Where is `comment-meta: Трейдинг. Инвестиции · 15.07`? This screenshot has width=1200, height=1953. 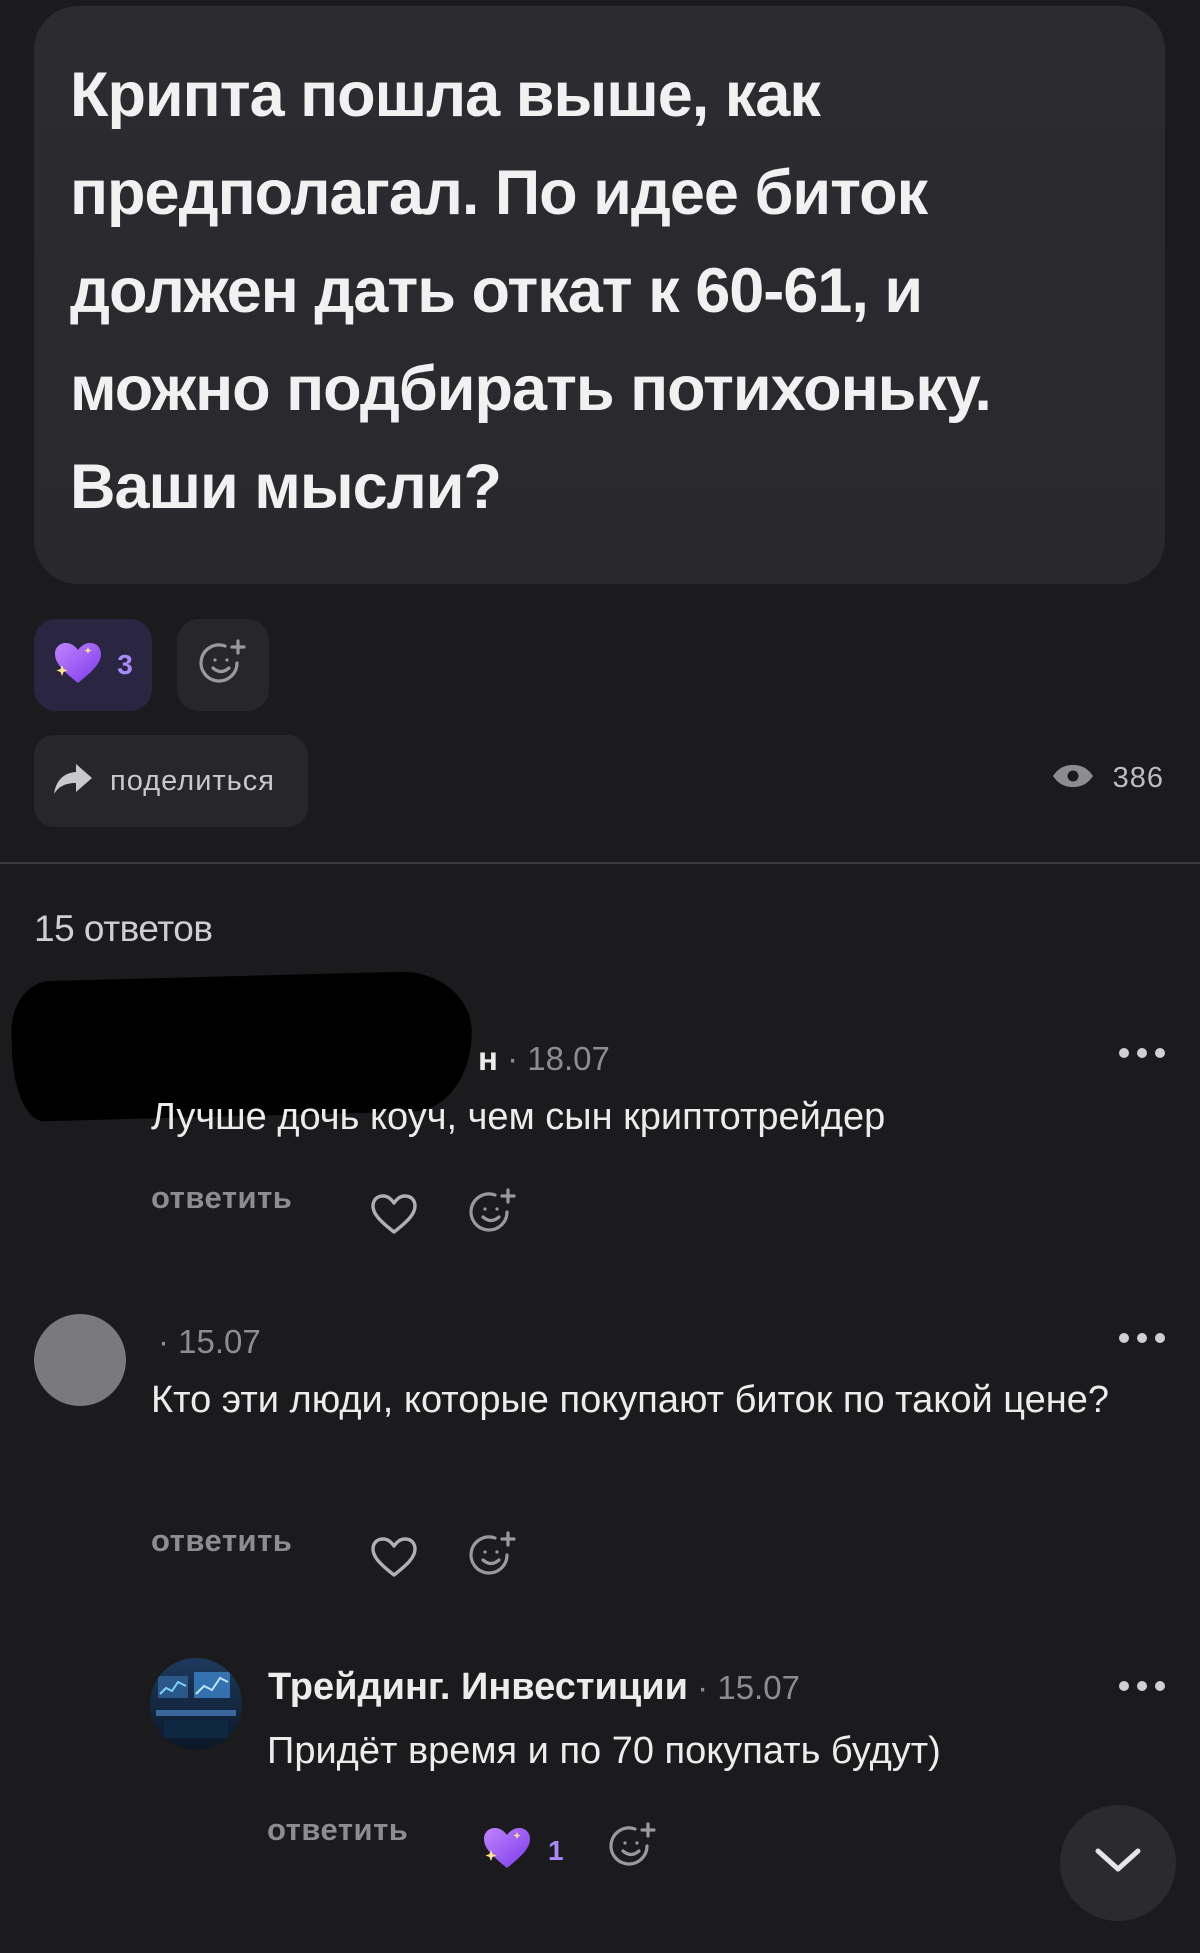 comment-meta: Трейдинг. Инвестиции · 15.07 is located at coordinates (534, 1687).